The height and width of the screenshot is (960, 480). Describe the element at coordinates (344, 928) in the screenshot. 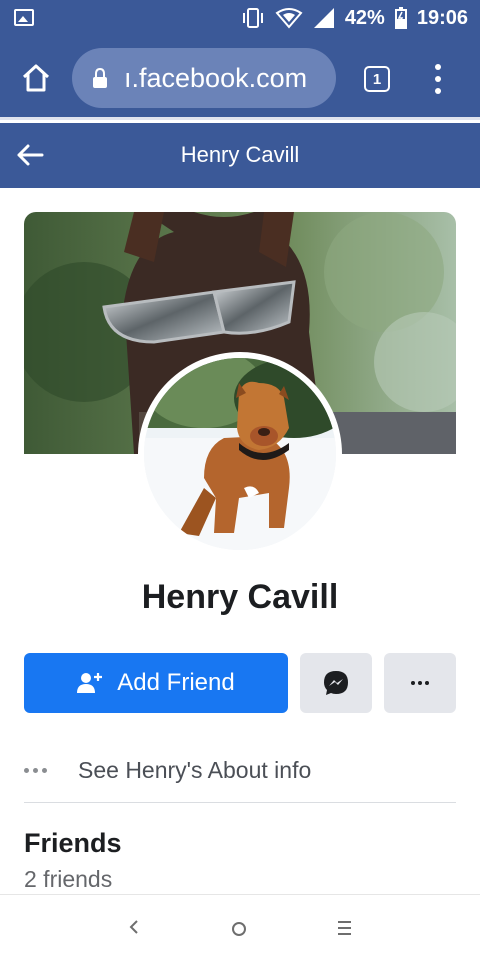

I see `recents-icon` at that location.